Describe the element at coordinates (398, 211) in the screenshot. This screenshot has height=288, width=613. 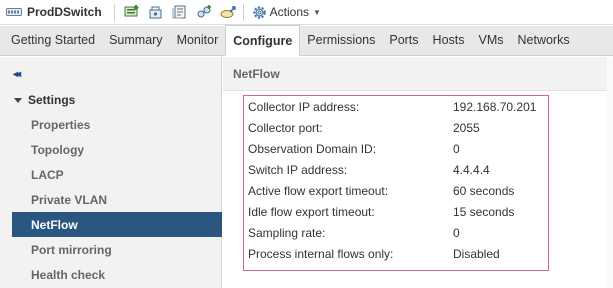
I see `property-row: Idle flow export timeout: 15 seconds` at that location.